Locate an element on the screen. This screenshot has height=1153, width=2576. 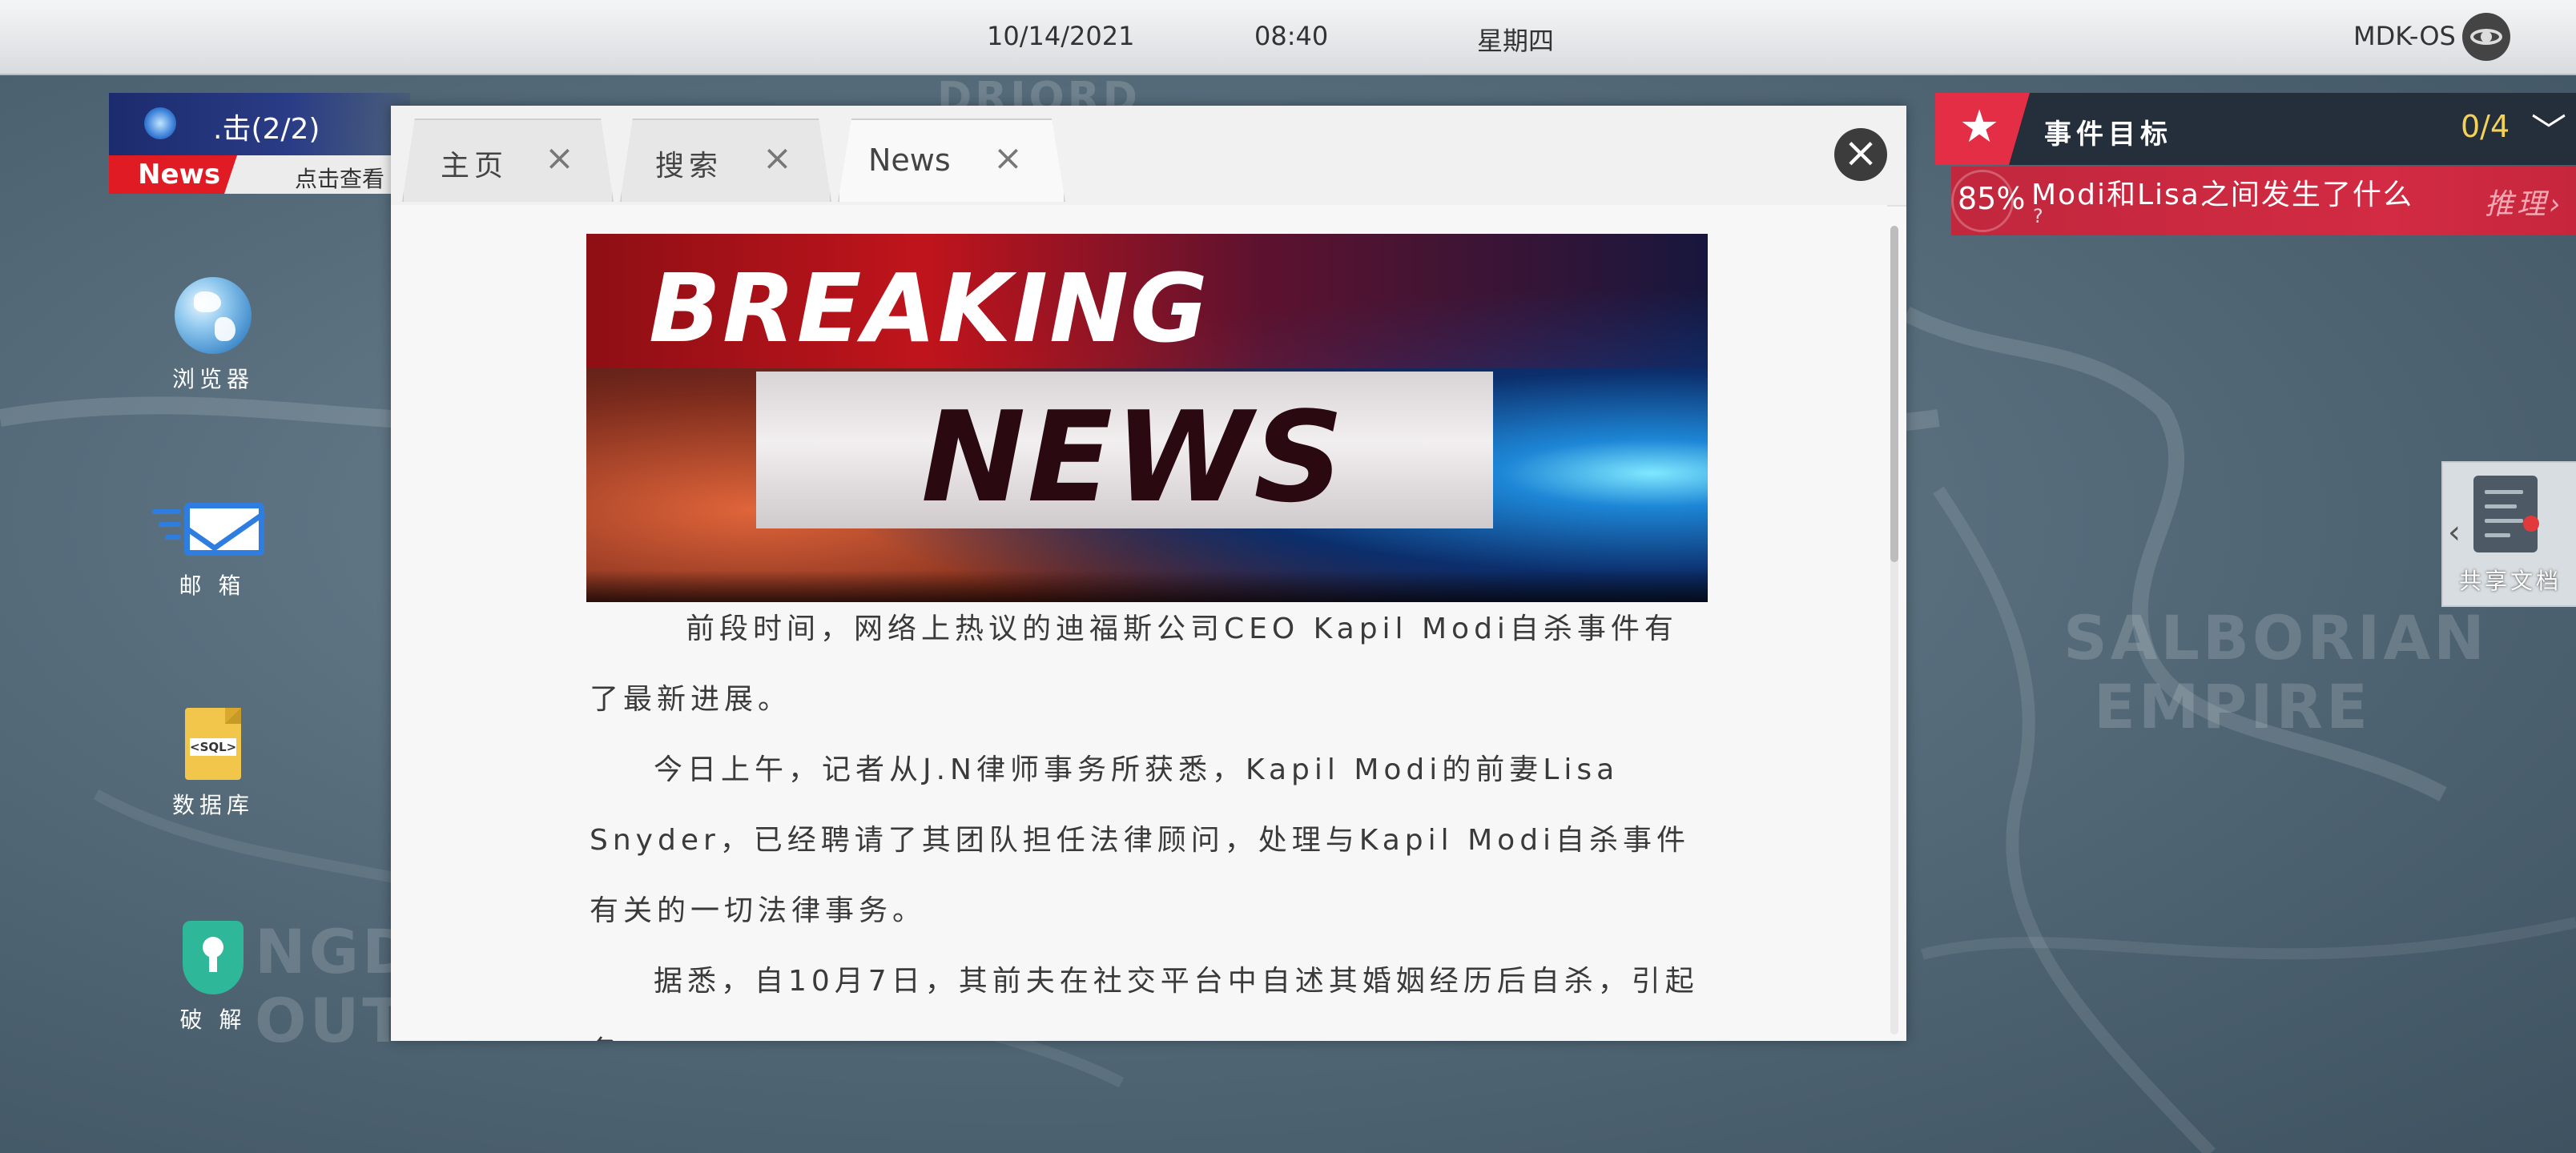
map-label-empire-1: SALBORIAN is located at coordinates (2276, 637).